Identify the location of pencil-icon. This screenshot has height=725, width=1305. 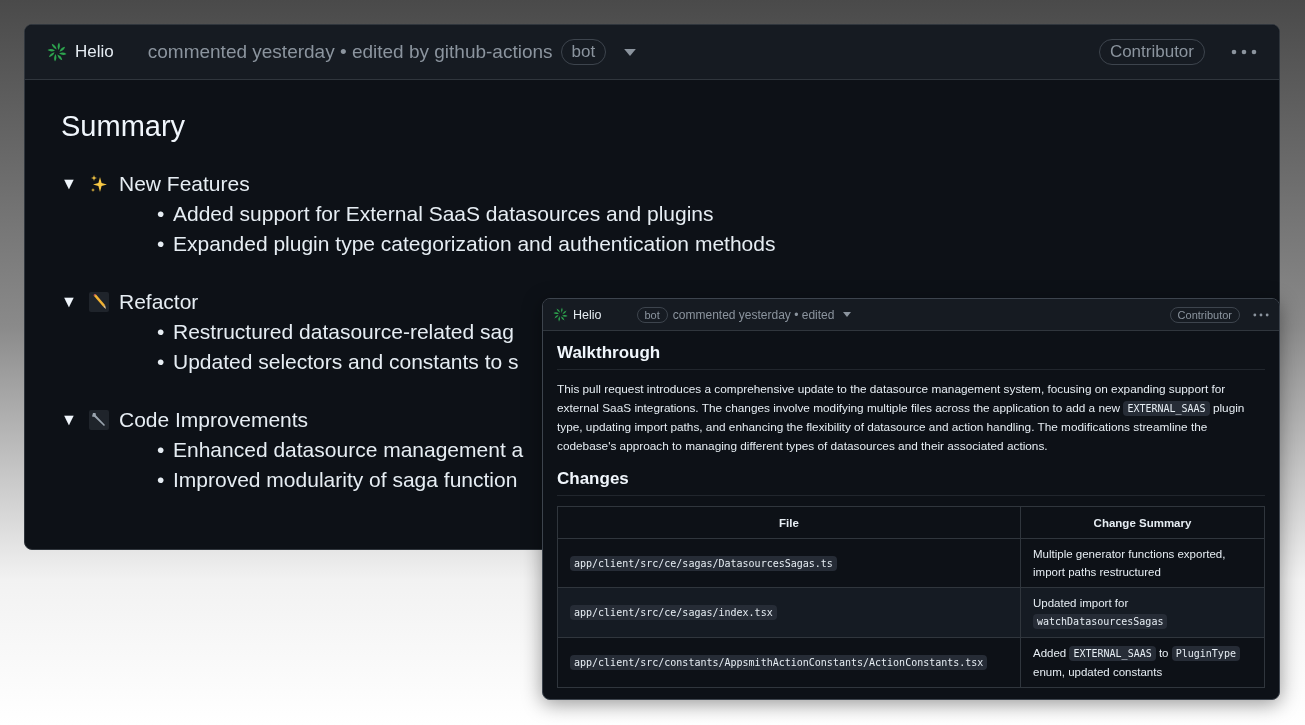
(99, 302).